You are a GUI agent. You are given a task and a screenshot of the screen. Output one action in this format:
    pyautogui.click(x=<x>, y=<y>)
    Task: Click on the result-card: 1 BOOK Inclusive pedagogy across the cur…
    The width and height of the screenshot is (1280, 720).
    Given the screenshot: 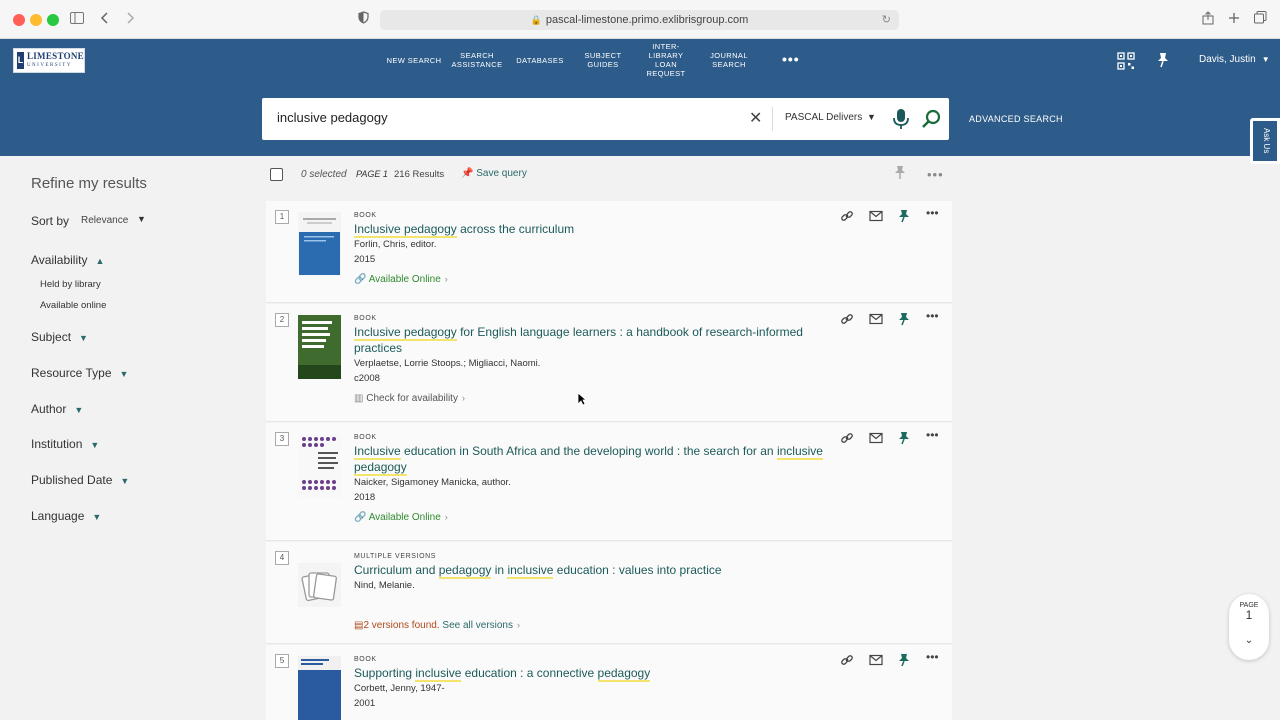 What is the action you would take?
    pyautogui.click(x=609, y=252)
    